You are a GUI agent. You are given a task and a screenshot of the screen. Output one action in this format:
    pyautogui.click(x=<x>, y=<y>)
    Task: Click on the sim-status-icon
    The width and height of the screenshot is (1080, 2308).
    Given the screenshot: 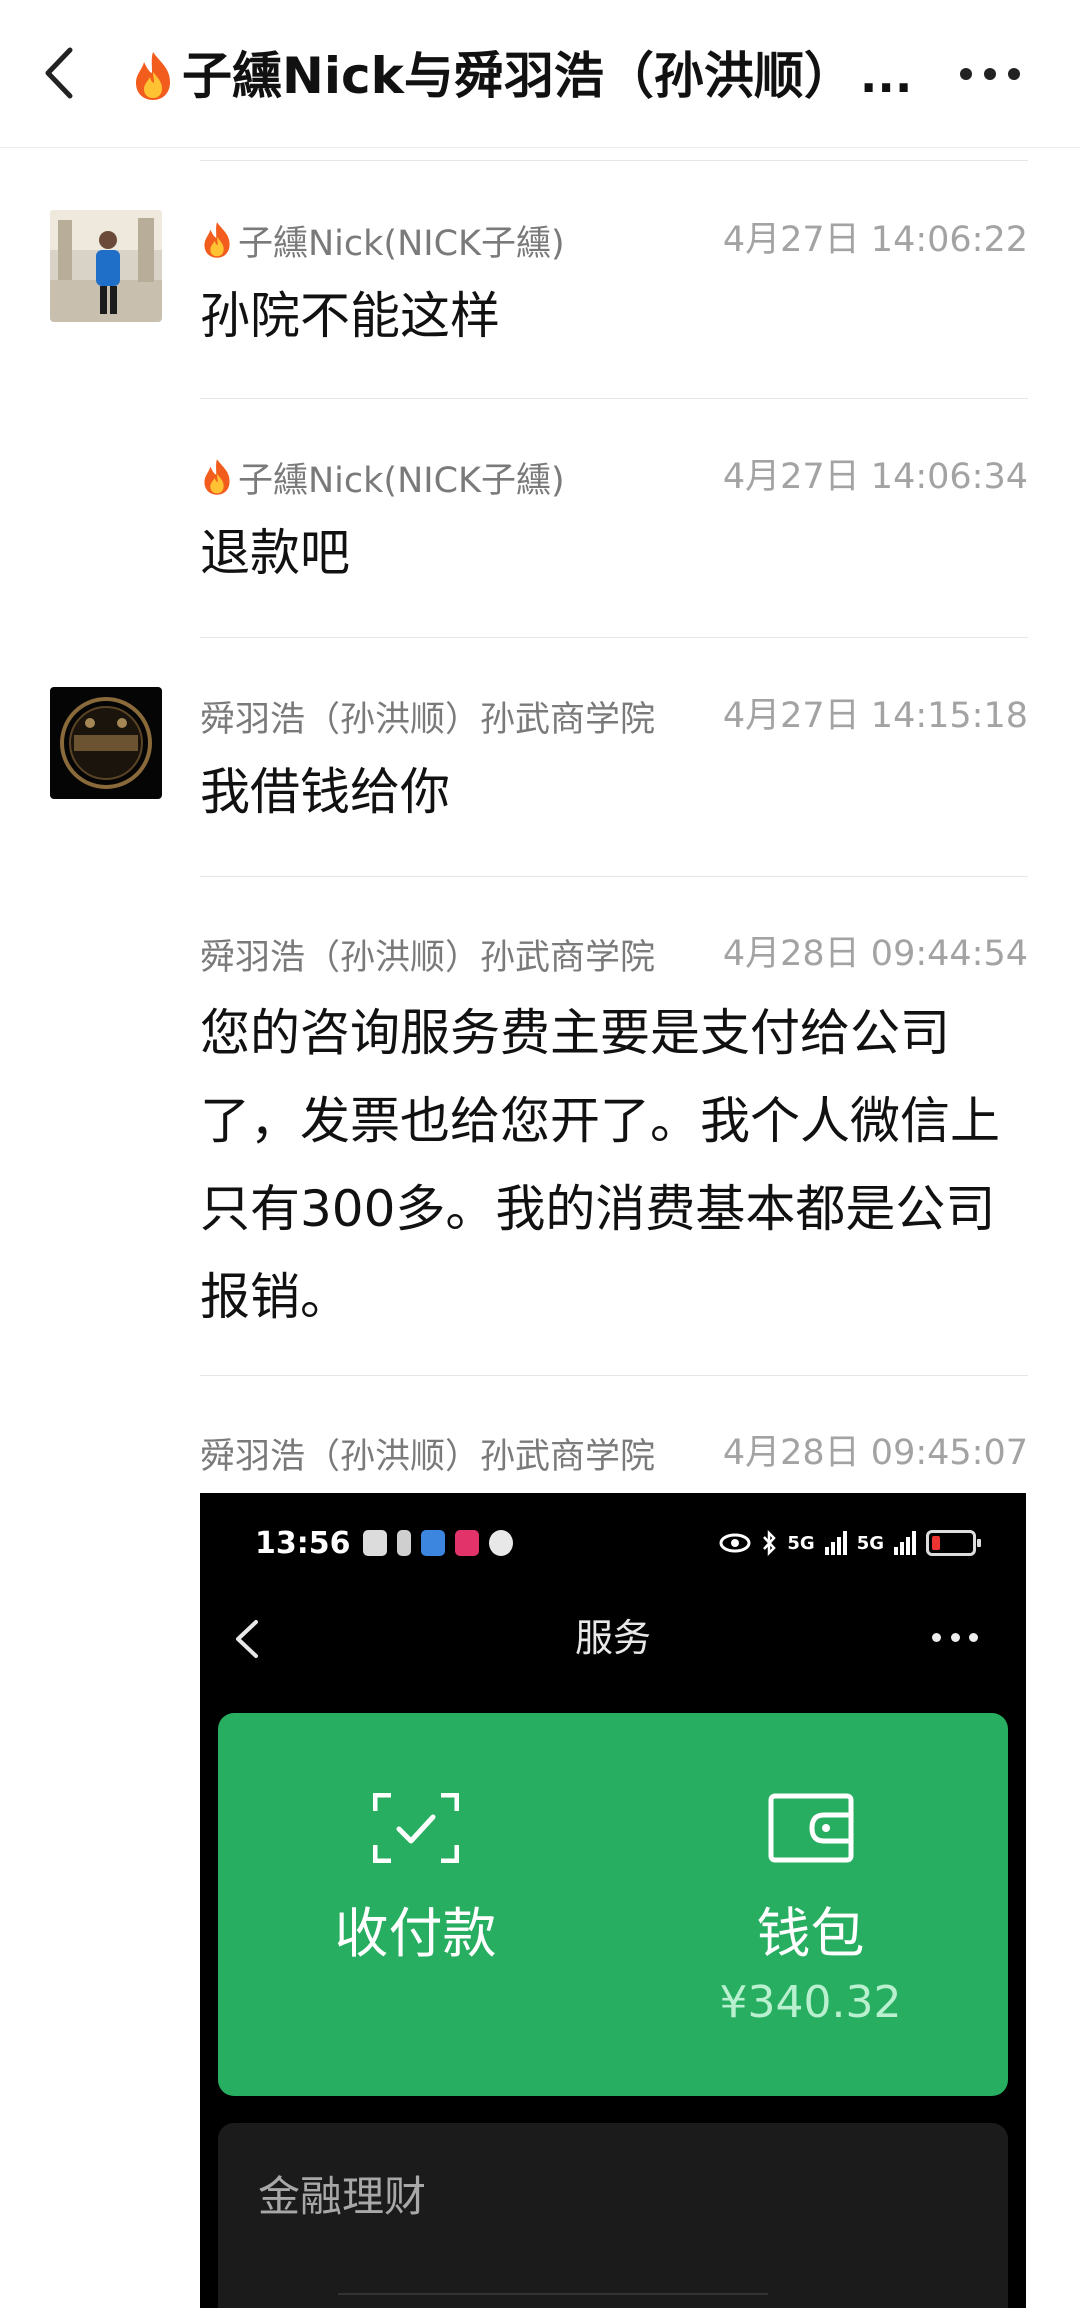 What is the action you would take?
    pyautogui.click(x=403, y=1543)
    